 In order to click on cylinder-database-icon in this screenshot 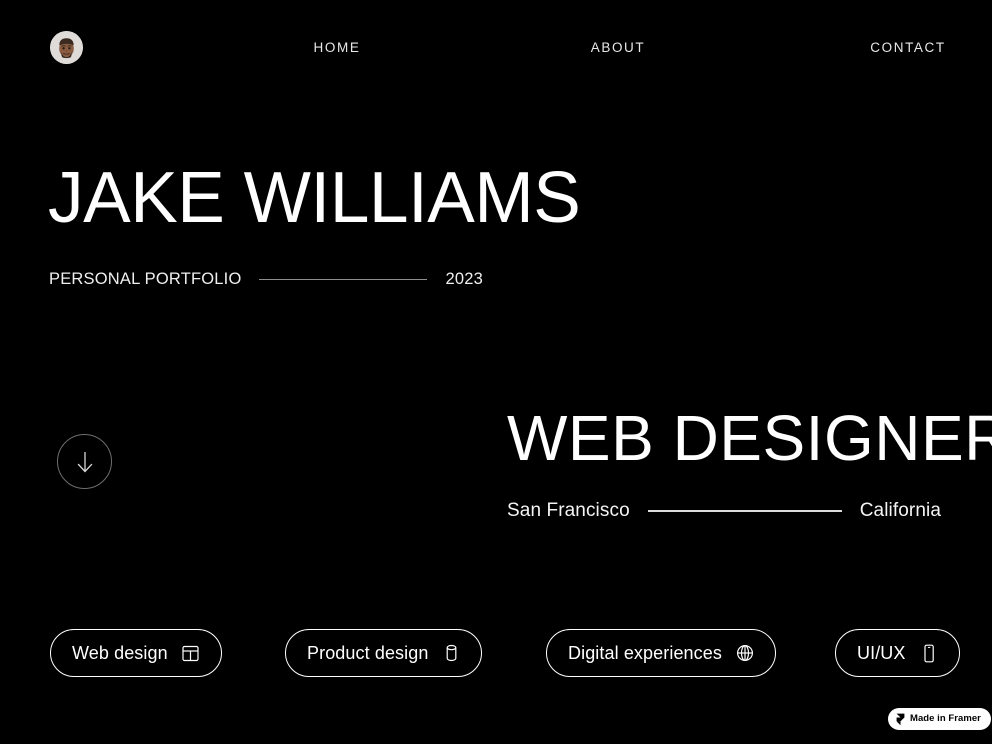, I will do `click(451, 653)`.